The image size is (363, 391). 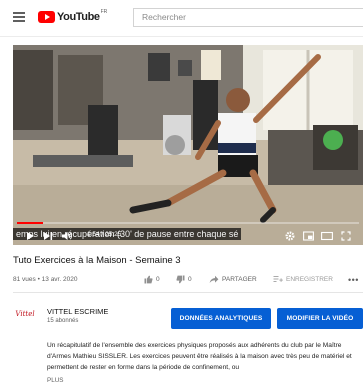 I want to click on youtube-play-icon, so click(x=46, y=17).